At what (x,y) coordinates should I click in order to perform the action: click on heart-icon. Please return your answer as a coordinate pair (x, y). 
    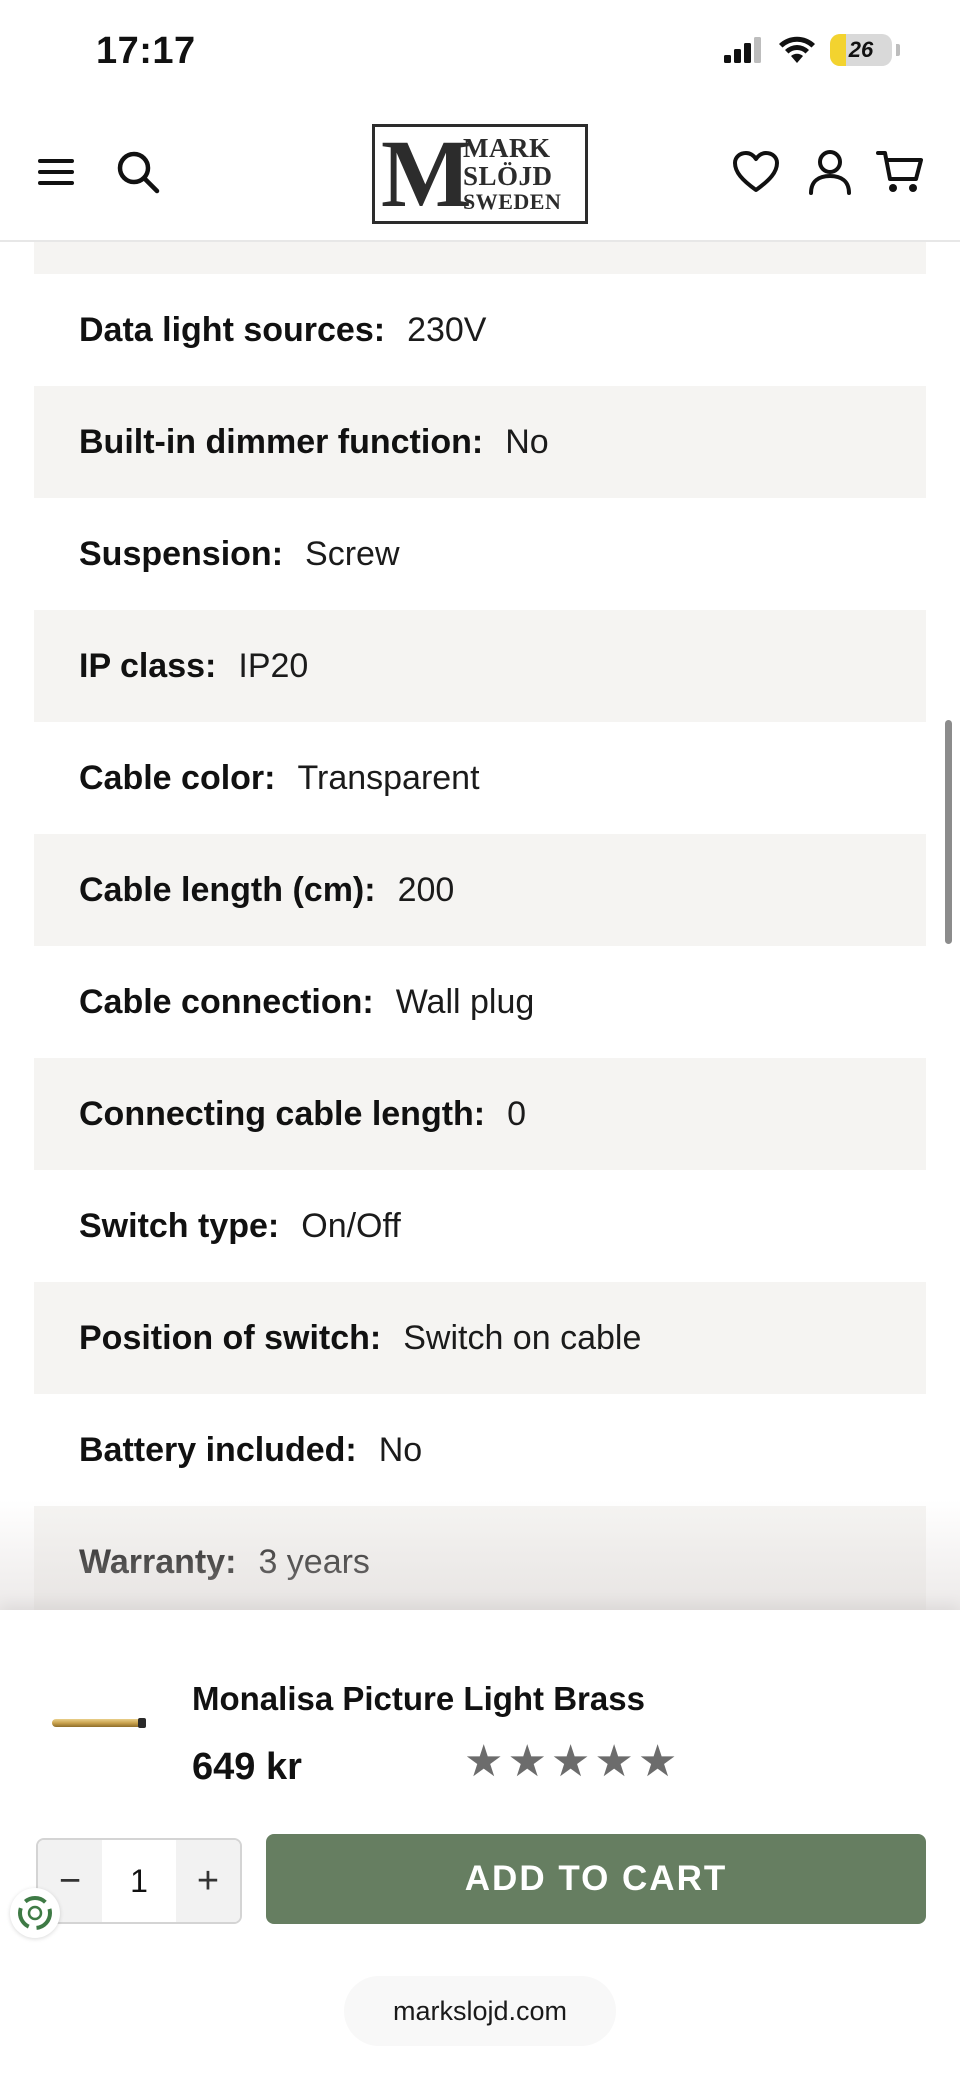
    Looking at the image, I should click on (756, 172).